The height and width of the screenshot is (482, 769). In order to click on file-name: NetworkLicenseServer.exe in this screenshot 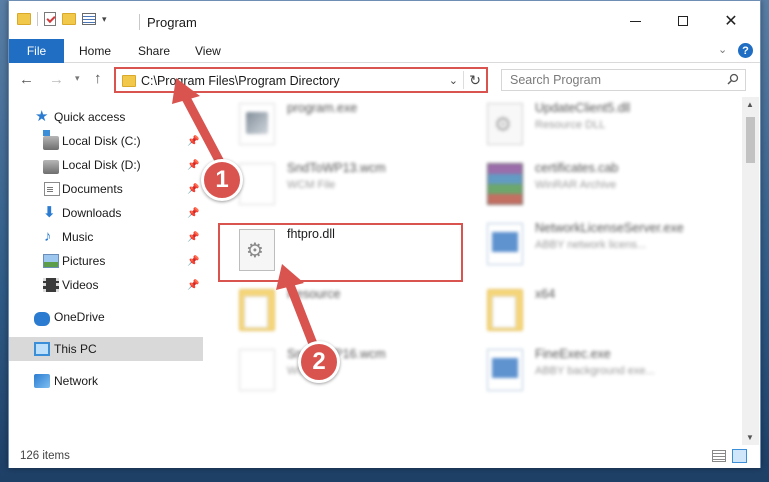, I will do `click(609, 228)`.